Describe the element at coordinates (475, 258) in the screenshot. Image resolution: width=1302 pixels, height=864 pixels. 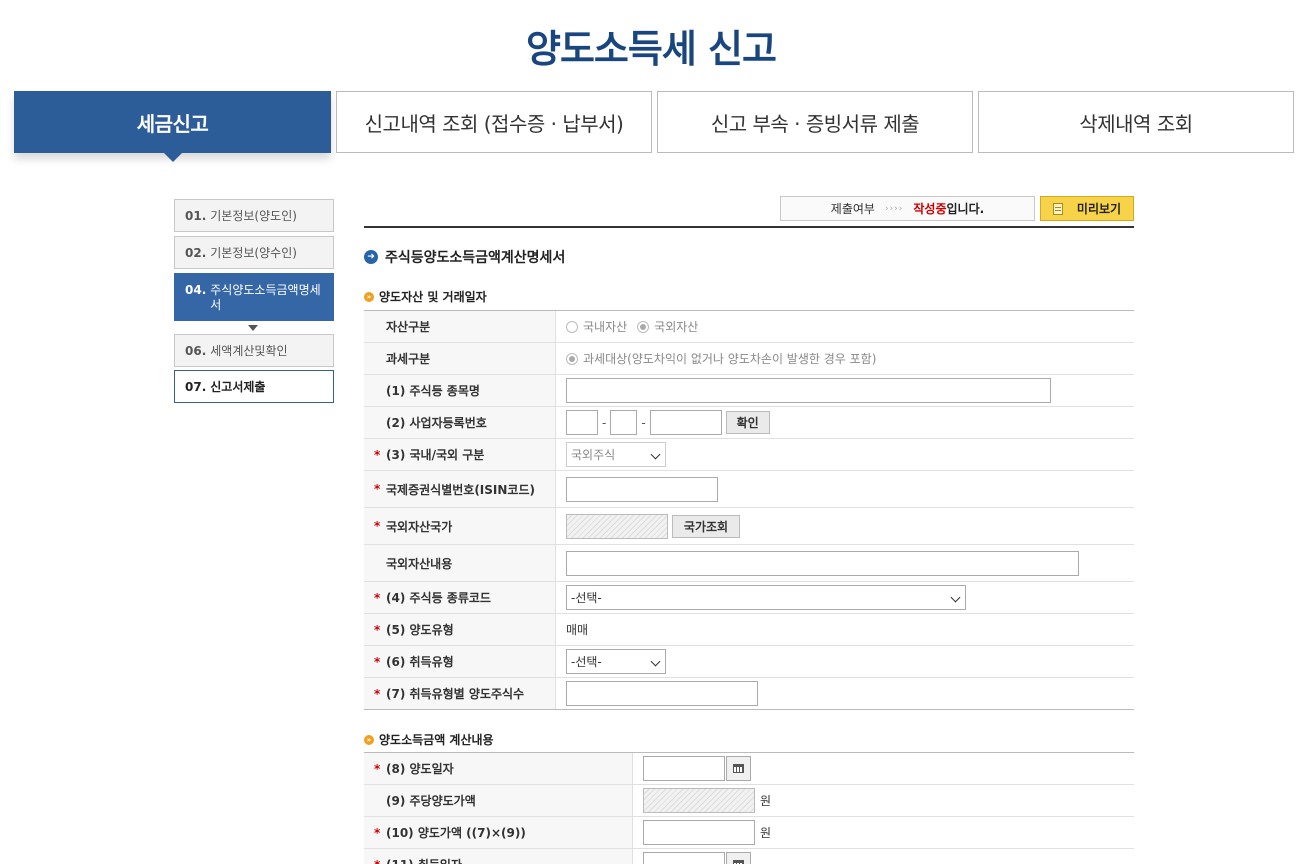
I see `section-title-text: 주식등양도소득금액계산명세서` at that location.